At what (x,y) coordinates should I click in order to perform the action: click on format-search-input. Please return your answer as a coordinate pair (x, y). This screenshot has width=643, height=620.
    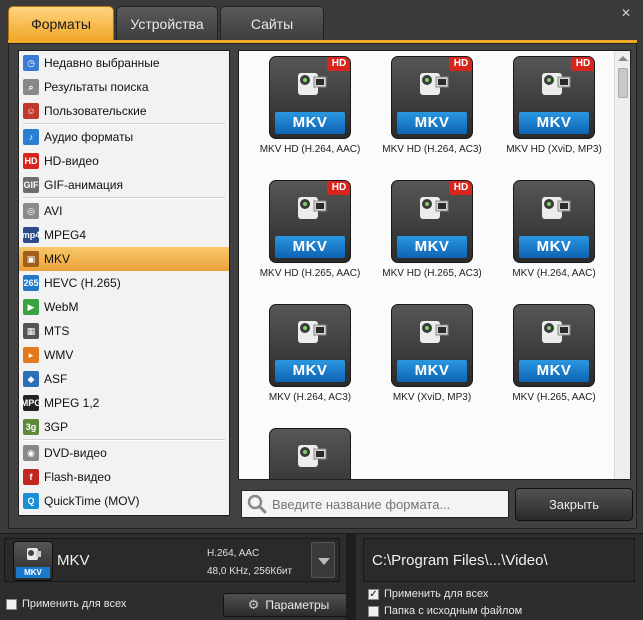
    Looking at the image, I should click on (387, 504).